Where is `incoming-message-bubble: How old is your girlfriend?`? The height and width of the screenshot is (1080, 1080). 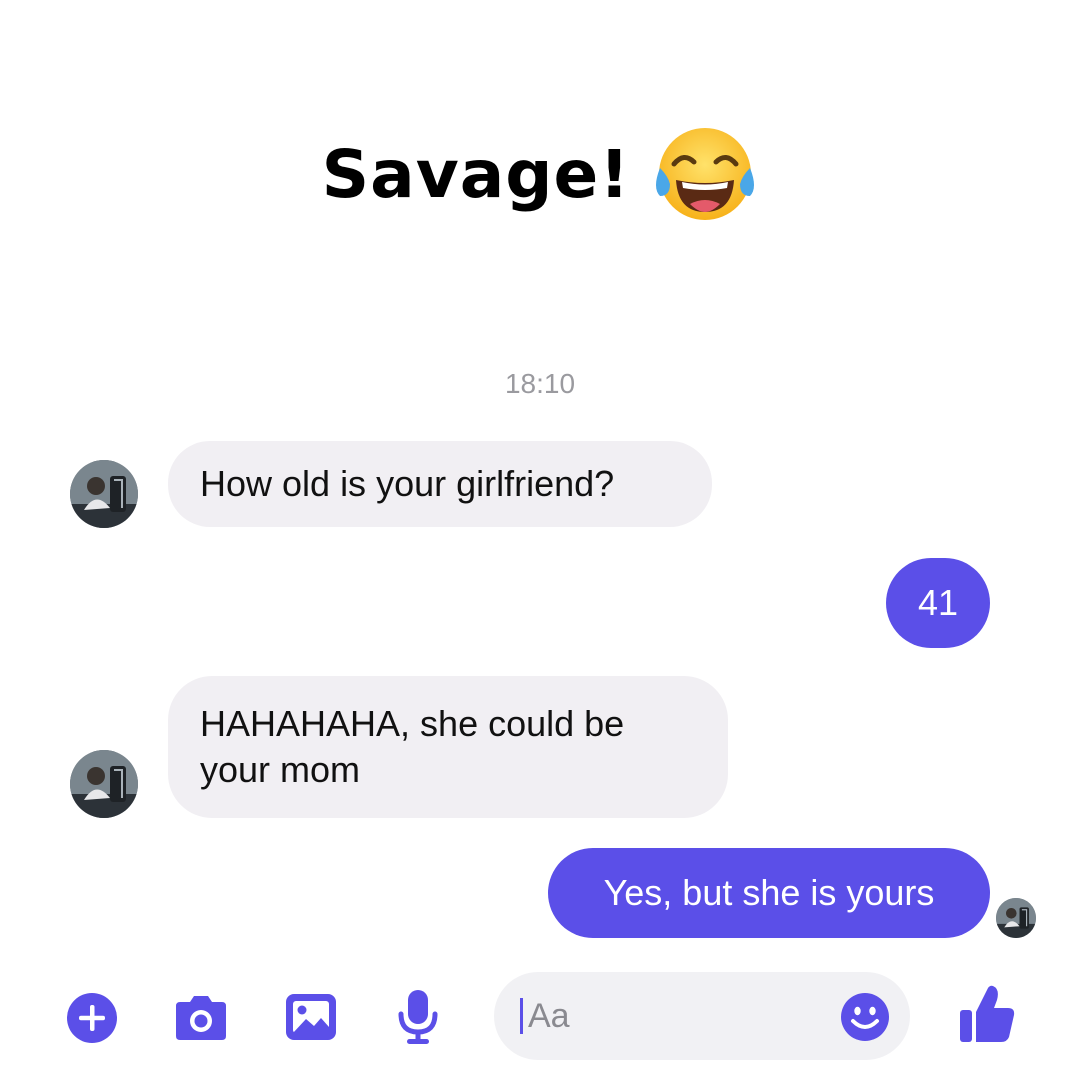
incoming-message-bubble: How old is your girlfriend? is located at coordinates (440, 484).